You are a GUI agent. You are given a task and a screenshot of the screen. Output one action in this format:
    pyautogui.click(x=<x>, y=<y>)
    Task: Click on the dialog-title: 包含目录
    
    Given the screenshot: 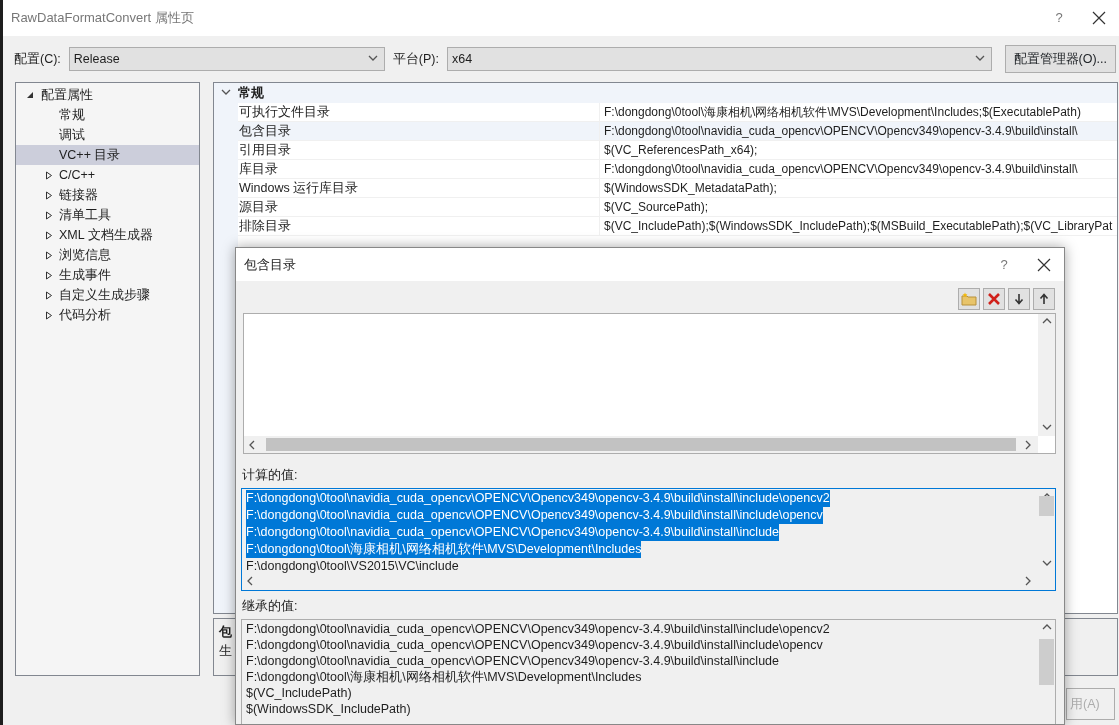 What is the action you would take?
    pyautogui.click(x=270, y=264)
    